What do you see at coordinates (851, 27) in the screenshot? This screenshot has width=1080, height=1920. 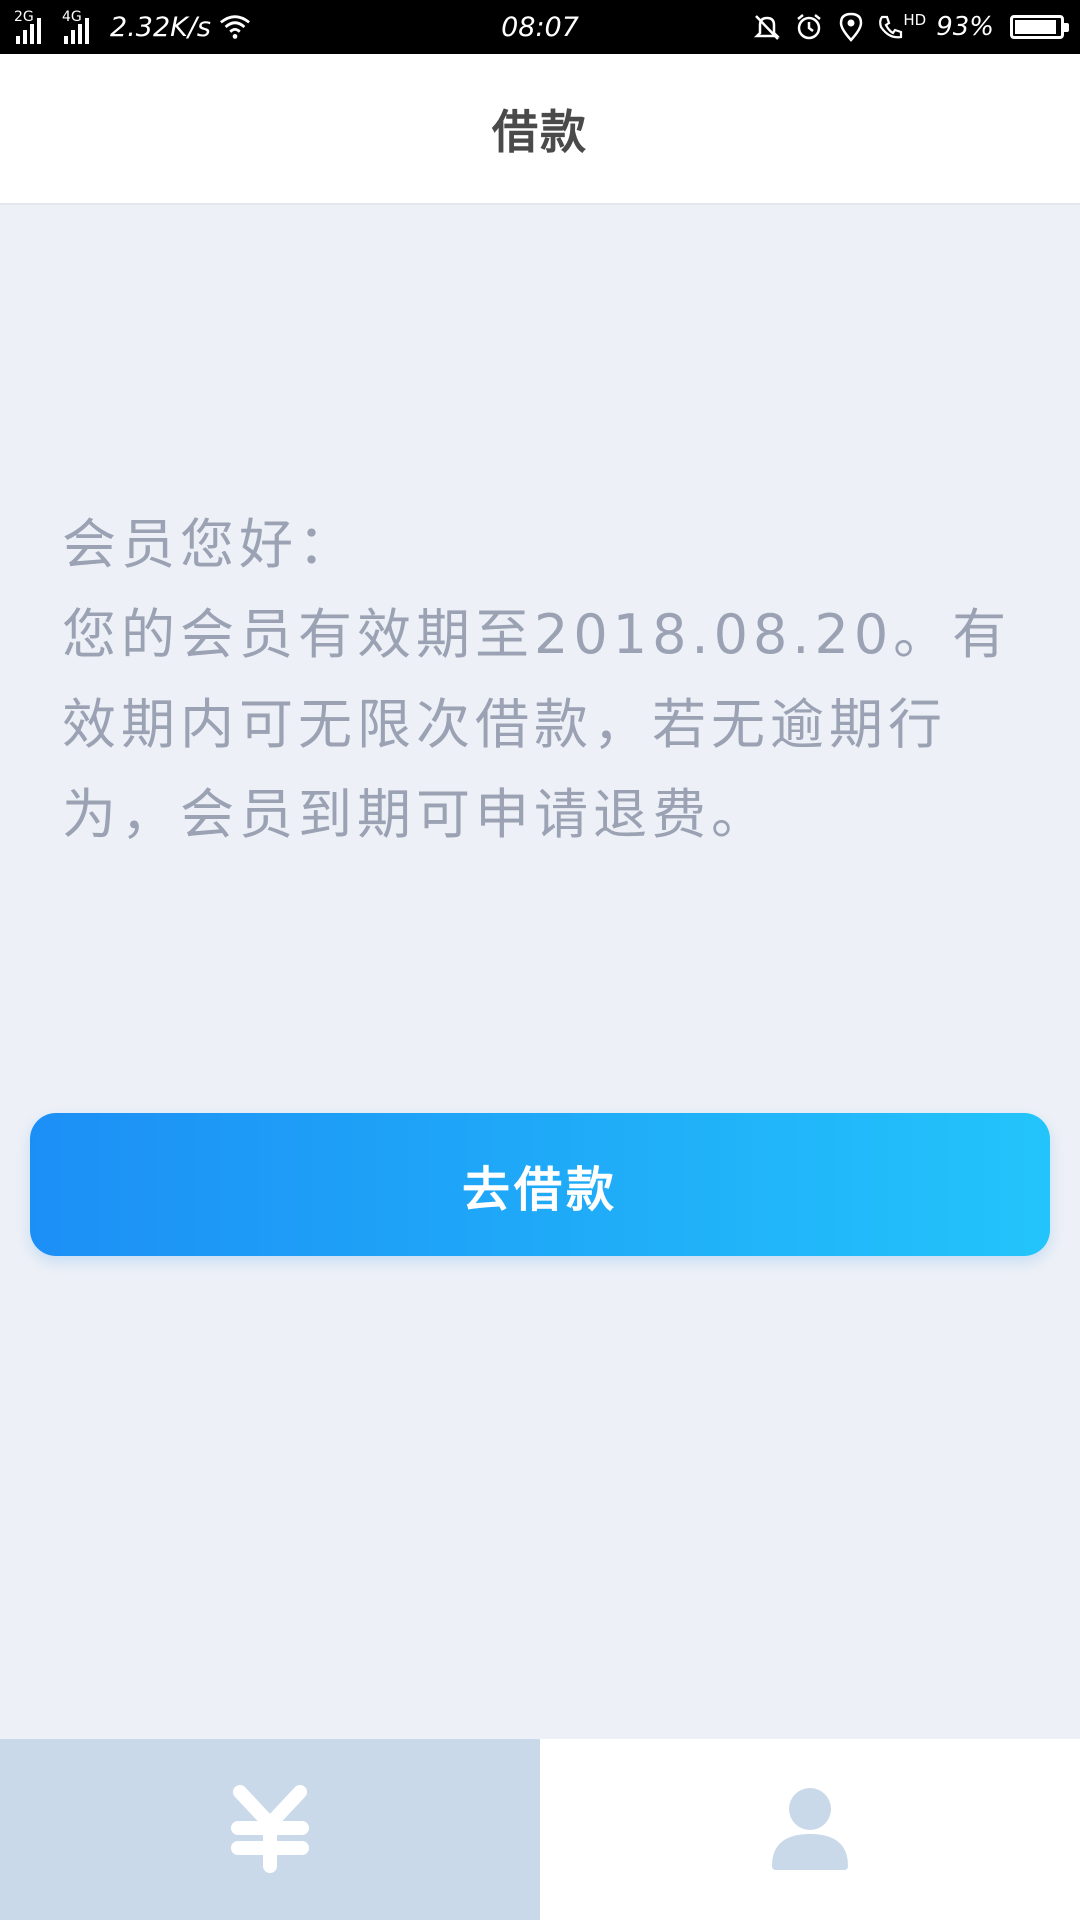 I see `location-icon` at bounding box center [851, 27].